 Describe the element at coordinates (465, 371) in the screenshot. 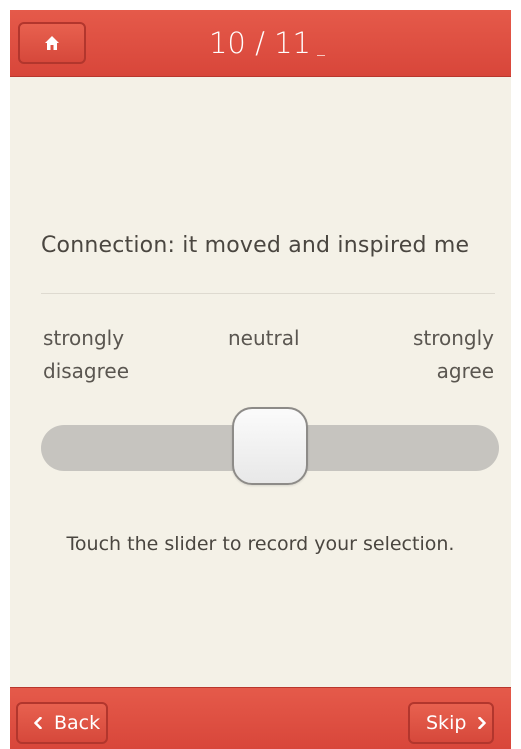

I see `scale-label-right-word-2: agree` at that location.